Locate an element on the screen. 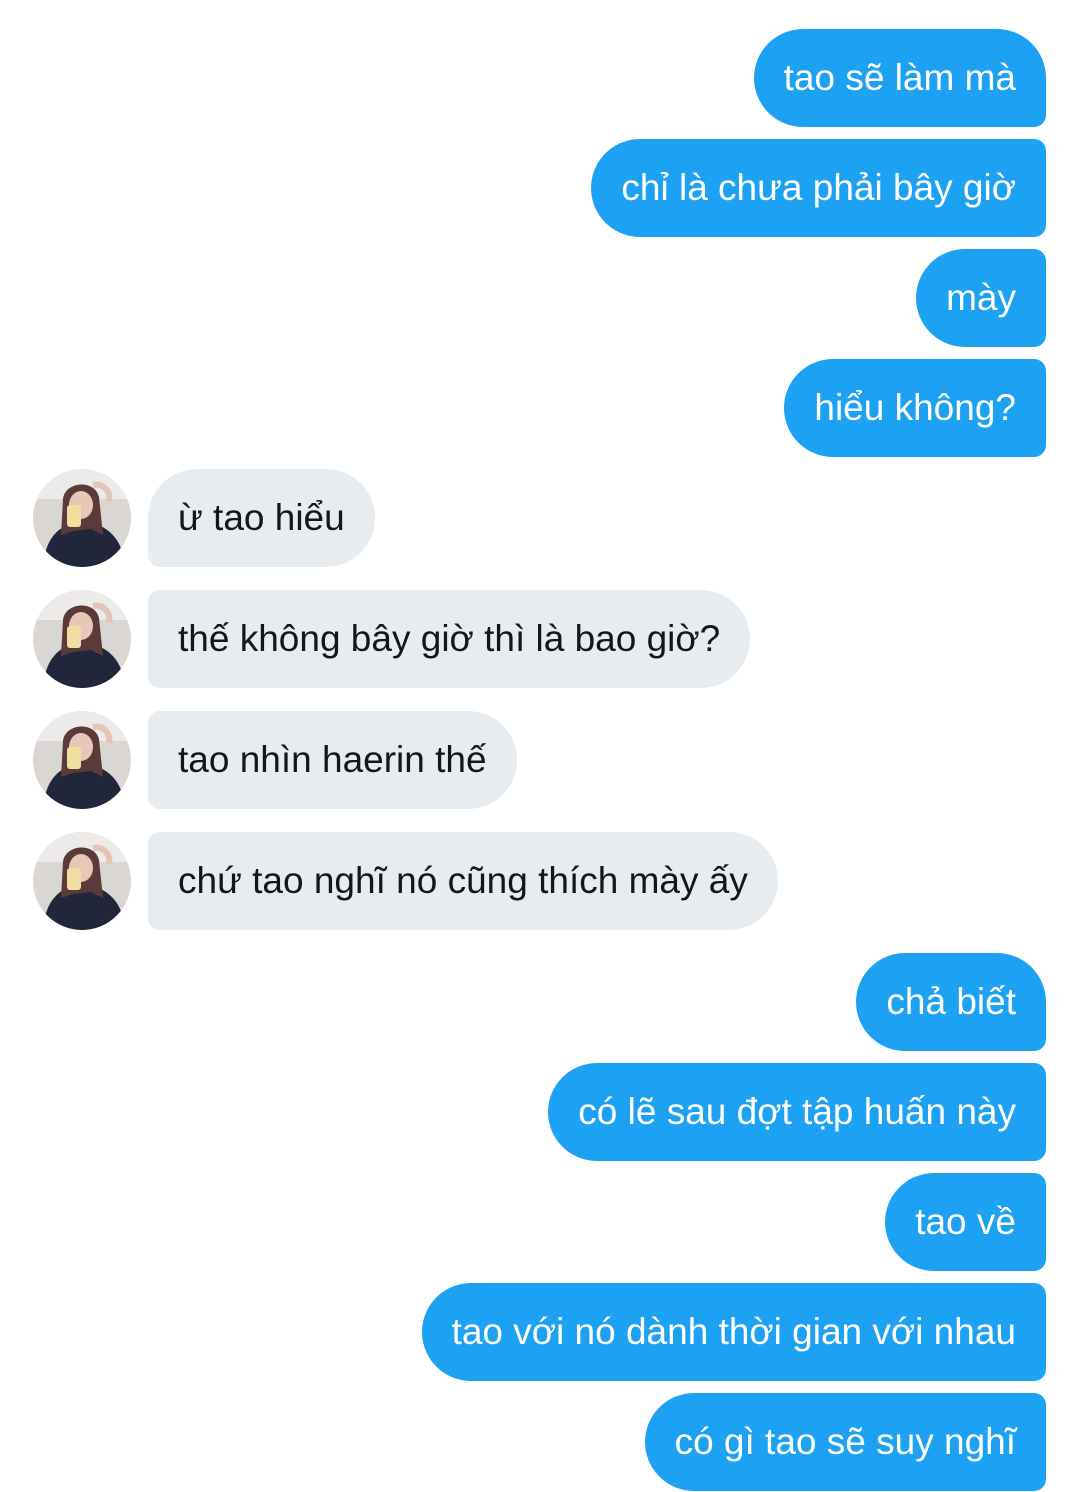  received-message-bubble: thế không bây giờ thì là bao giờ? is located at coordinates (449, 639).